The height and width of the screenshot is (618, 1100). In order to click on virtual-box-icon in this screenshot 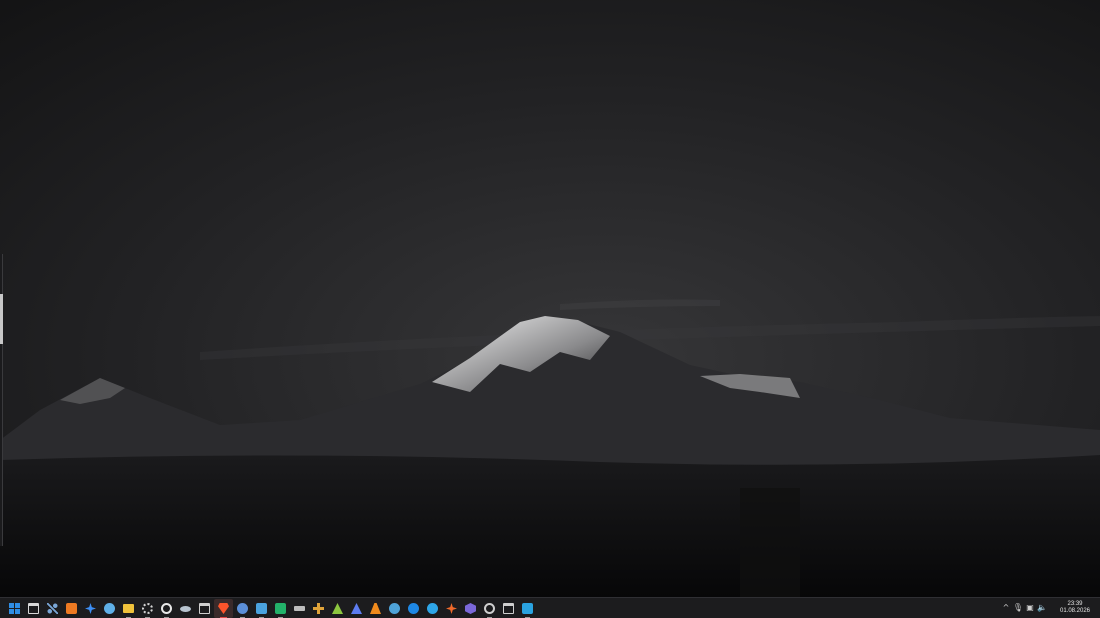, I will do `click(470, 608)`.